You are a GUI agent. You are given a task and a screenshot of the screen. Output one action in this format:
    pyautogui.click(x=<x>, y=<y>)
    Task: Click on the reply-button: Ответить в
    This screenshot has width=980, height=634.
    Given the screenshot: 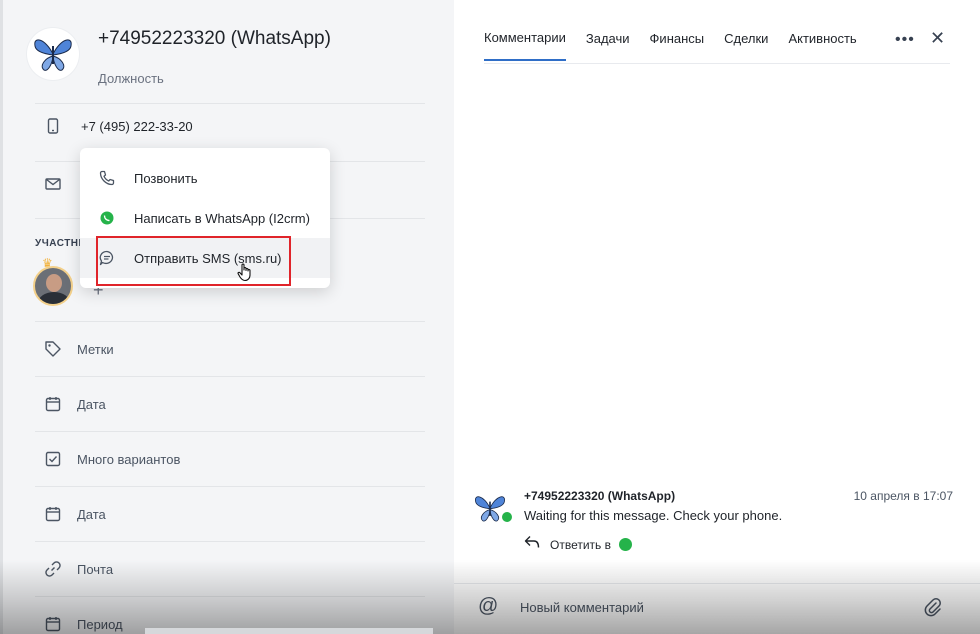 What is the action you would take?
    pyautogui.click(x=578, y=544)
    